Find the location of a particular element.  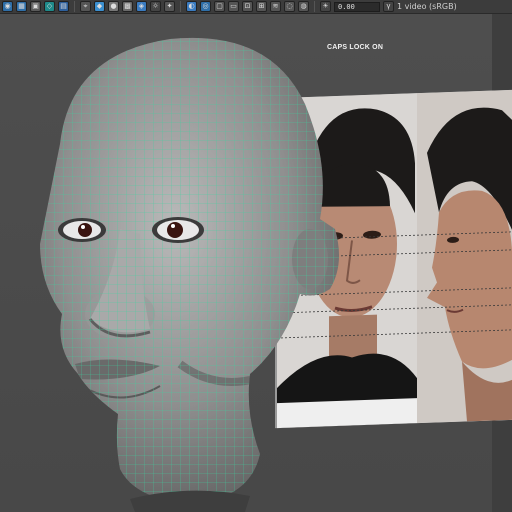

antialias-icon: ◍ is located at coordinates (303, 6).